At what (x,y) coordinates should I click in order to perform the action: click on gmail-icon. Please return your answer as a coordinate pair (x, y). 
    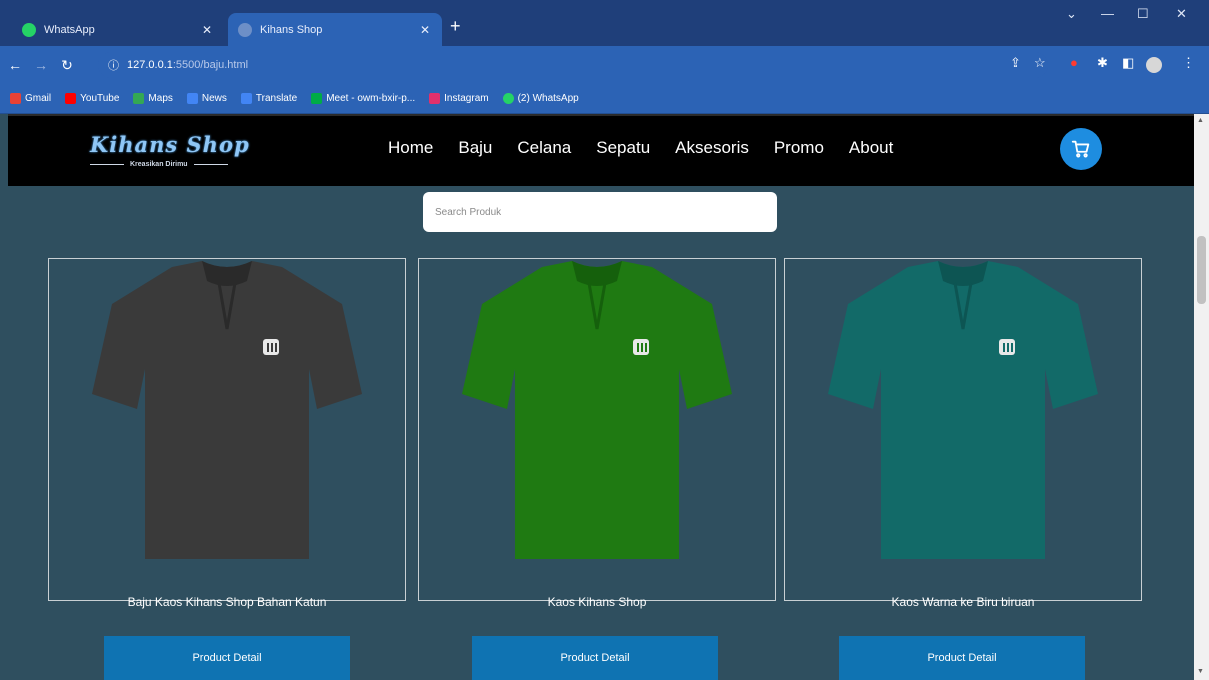
    Looking at the image, I should click on (15, 98).